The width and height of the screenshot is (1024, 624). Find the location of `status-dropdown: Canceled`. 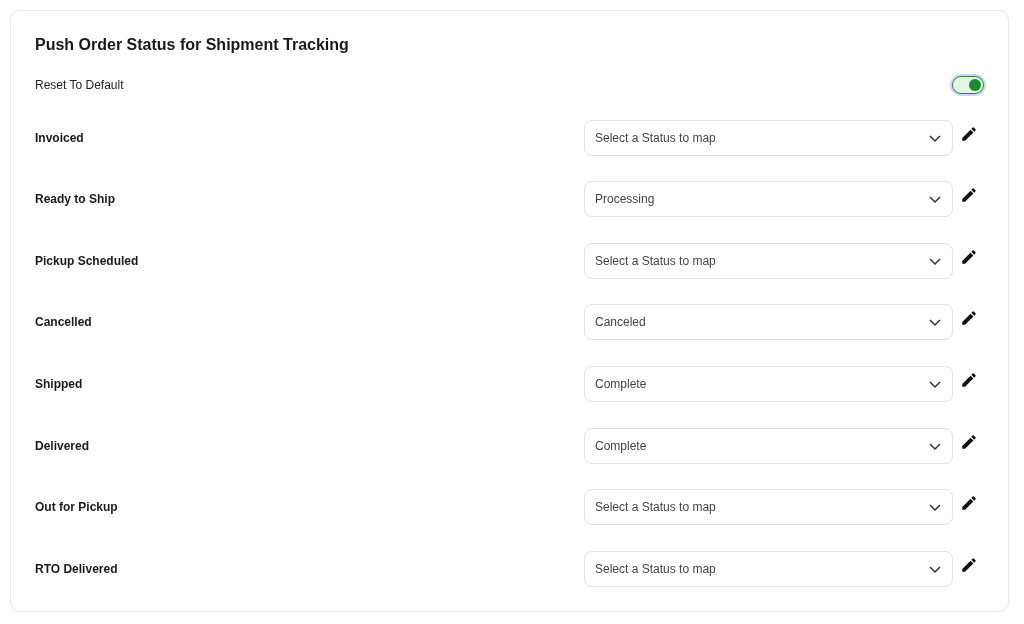

status-dropdown: Canceled is located at coordinates (768, 322).